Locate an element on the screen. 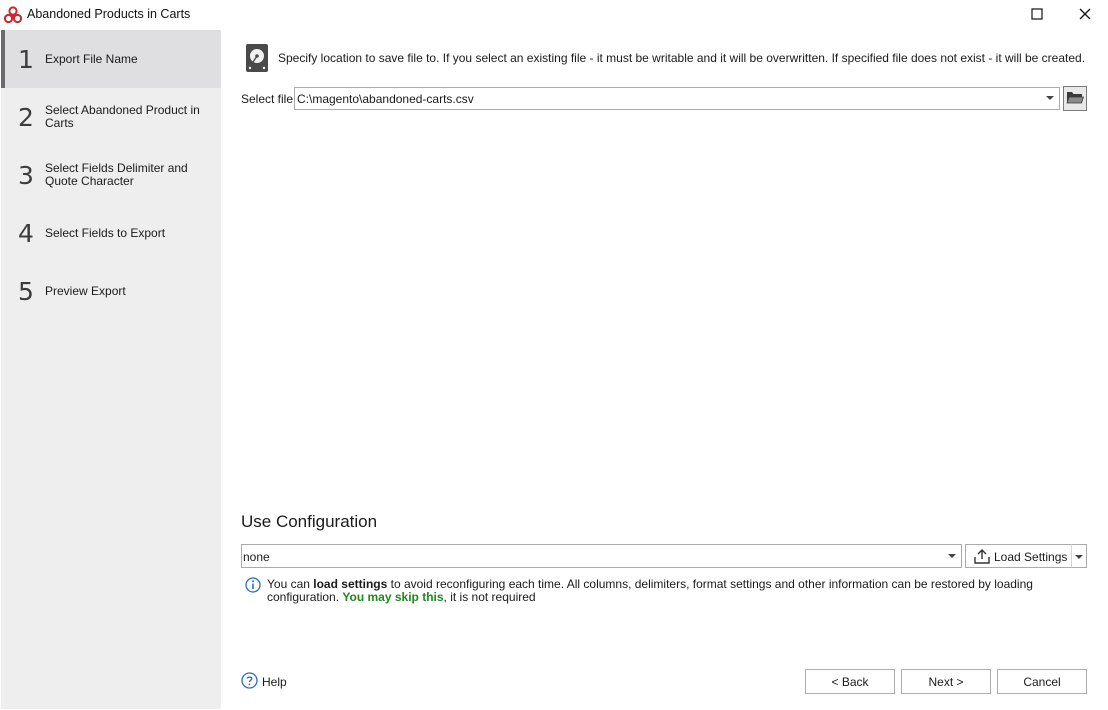 The image size is (1108, 710). maximize-button is located at coordinates (1037, 15).